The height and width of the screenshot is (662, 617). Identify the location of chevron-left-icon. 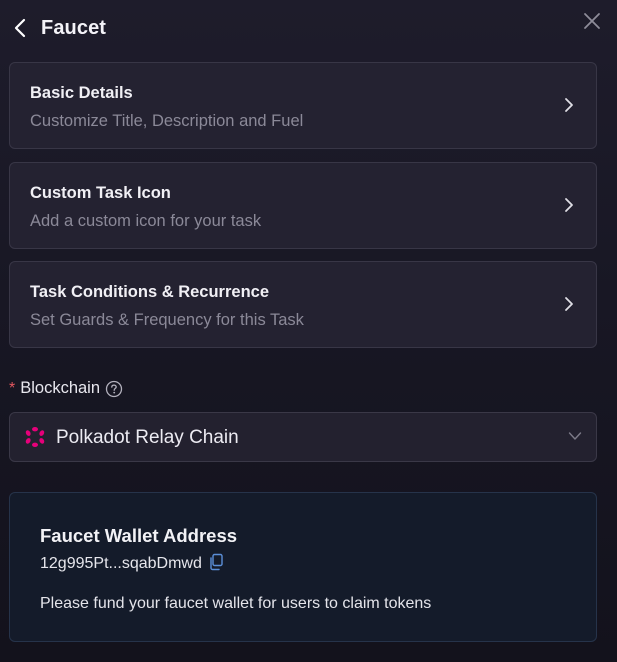
(20, 28).